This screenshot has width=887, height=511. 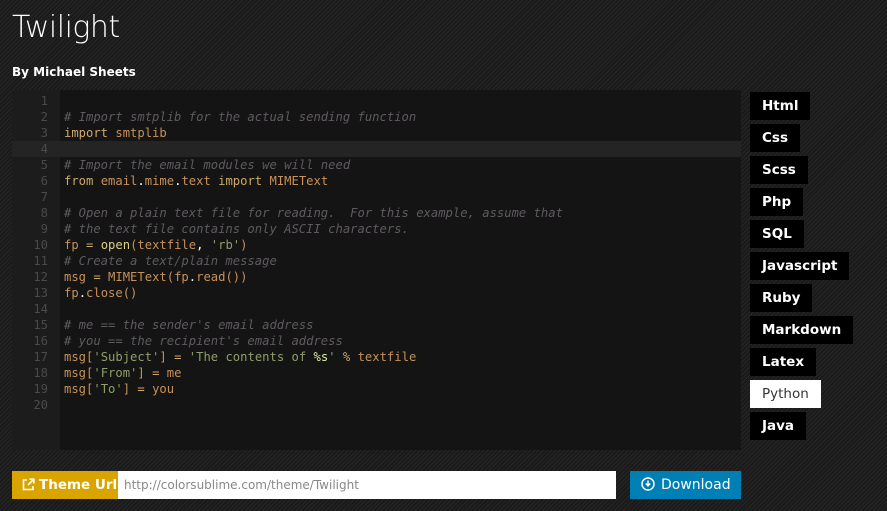 What do you see at coordinates (376, 181) in the screenshot?
I see `code-line: 6 from email.mime.text import MIMEText` at bounding box center [376, 181].